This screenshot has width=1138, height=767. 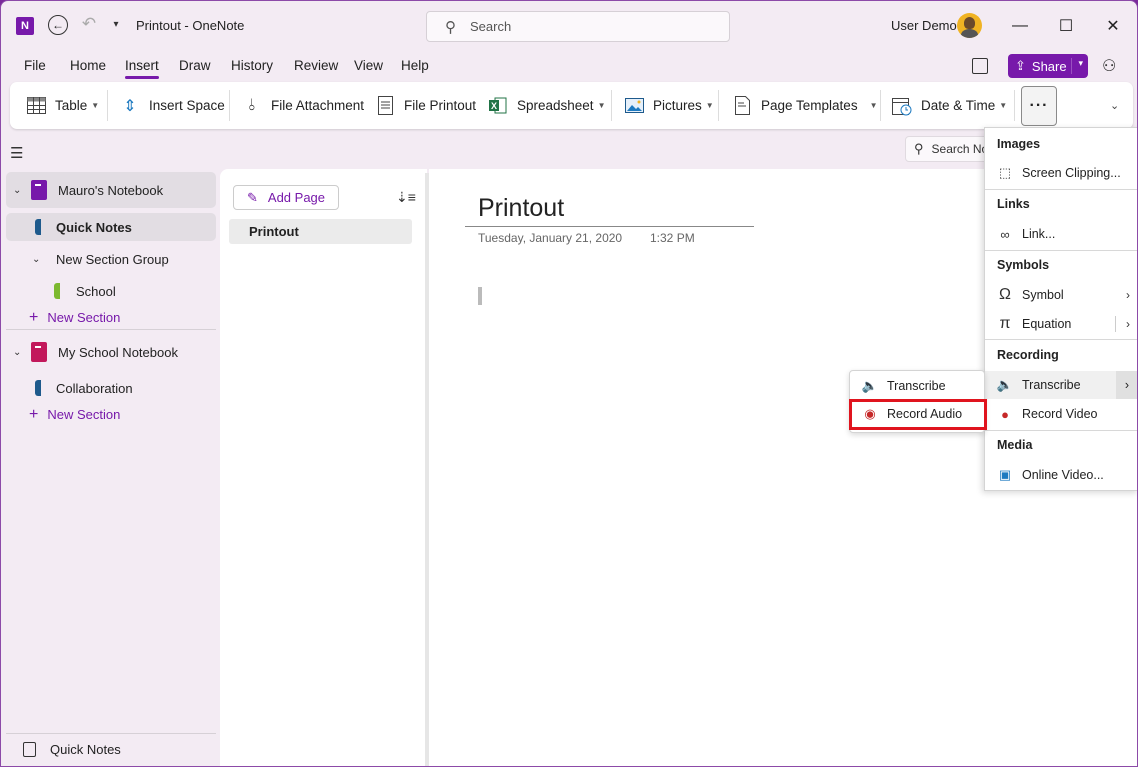 What do you see at coordinates (385, 106) in the screenshot?
I see `file-printout-icon` at bounding box center [385, 106].